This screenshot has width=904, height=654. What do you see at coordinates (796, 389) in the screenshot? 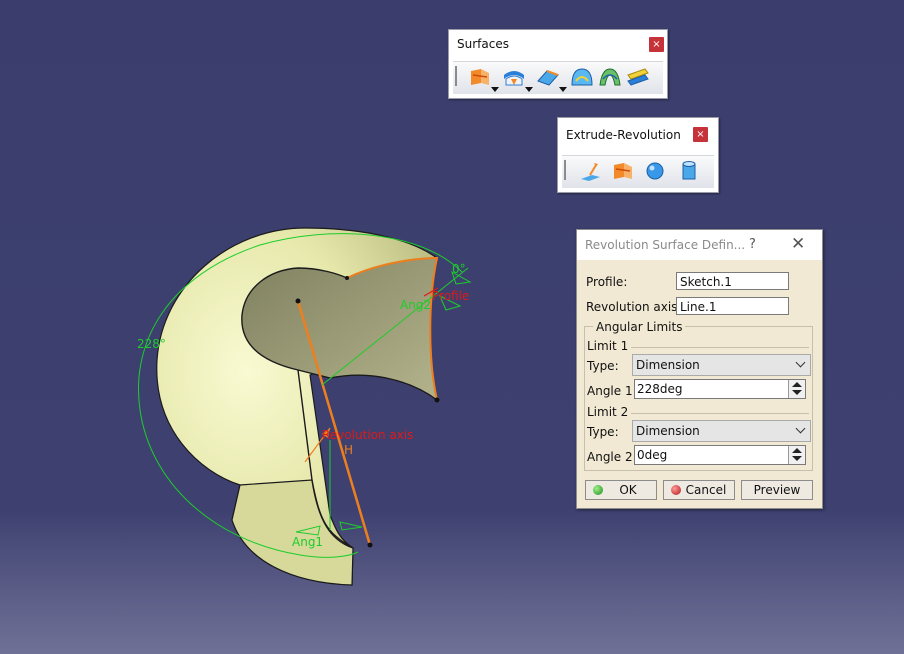
I see `angle1-spin-buttons` at bounding box center [796, 389].